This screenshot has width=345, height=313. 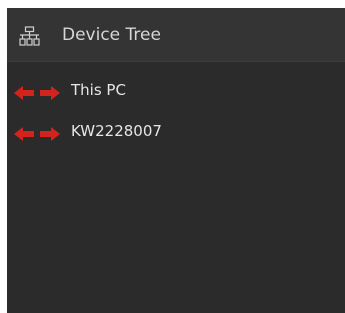 What do you see at coordinates (176, 92) in the screenshot?
I see `tree-item-this-pc: This PC` at bounding box center [176, 92].